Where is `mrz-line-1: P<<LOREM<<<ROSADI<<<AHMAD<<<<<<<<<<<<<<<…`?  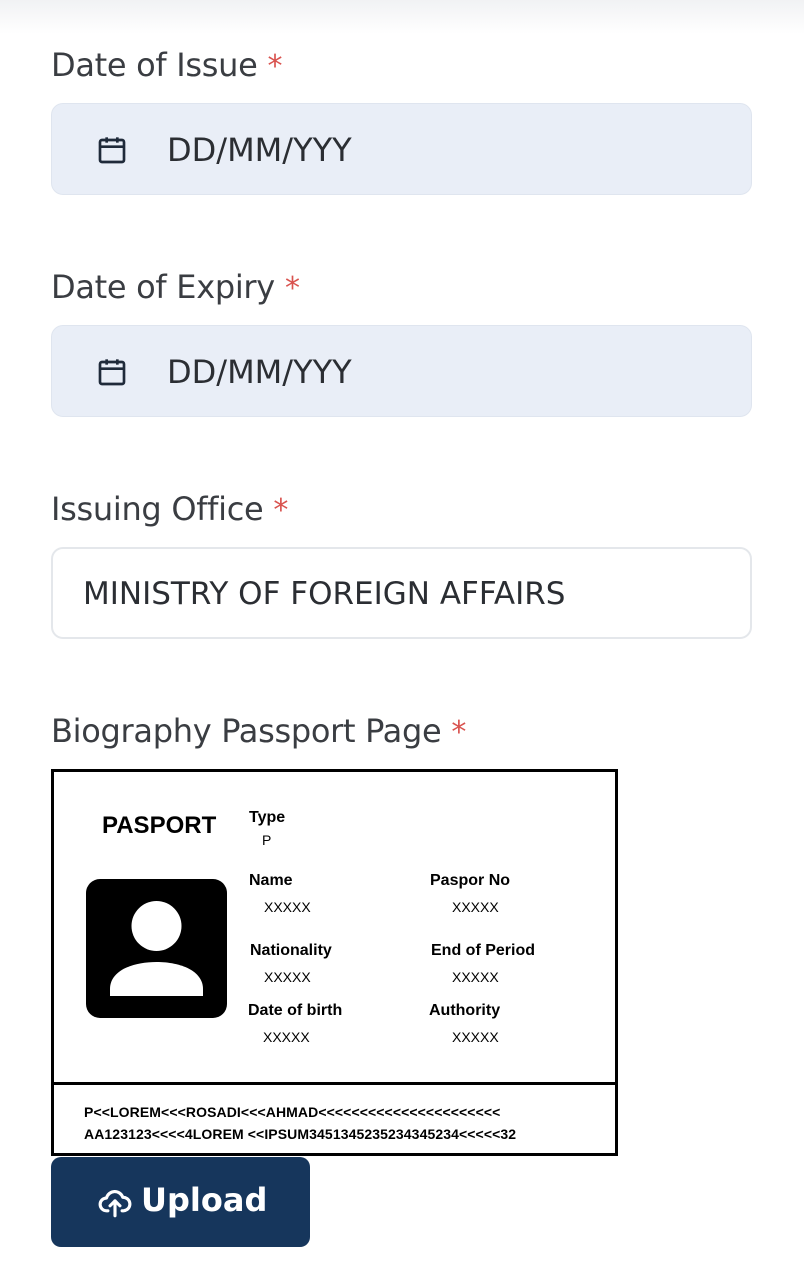
mrz-line-1: P<<LOREM<<<ROSADI<<<AHMAD<<<<<<<<<<<<<<<… is located at coordinates (292, 1112).